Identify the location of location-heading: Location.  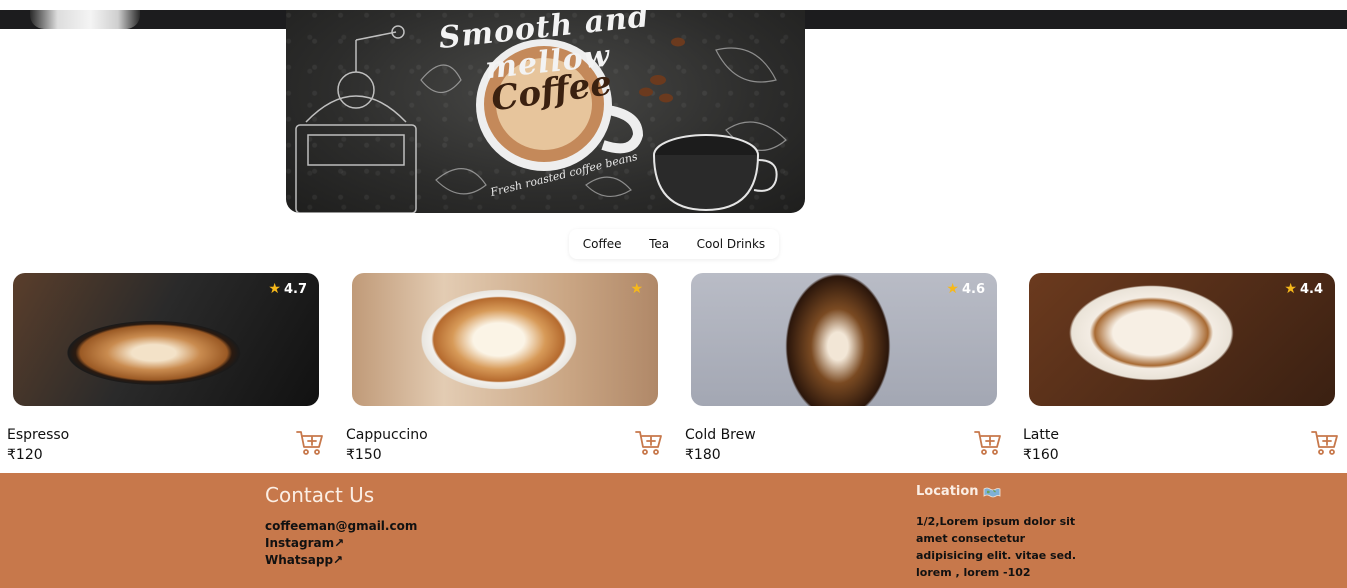
(958, 491).